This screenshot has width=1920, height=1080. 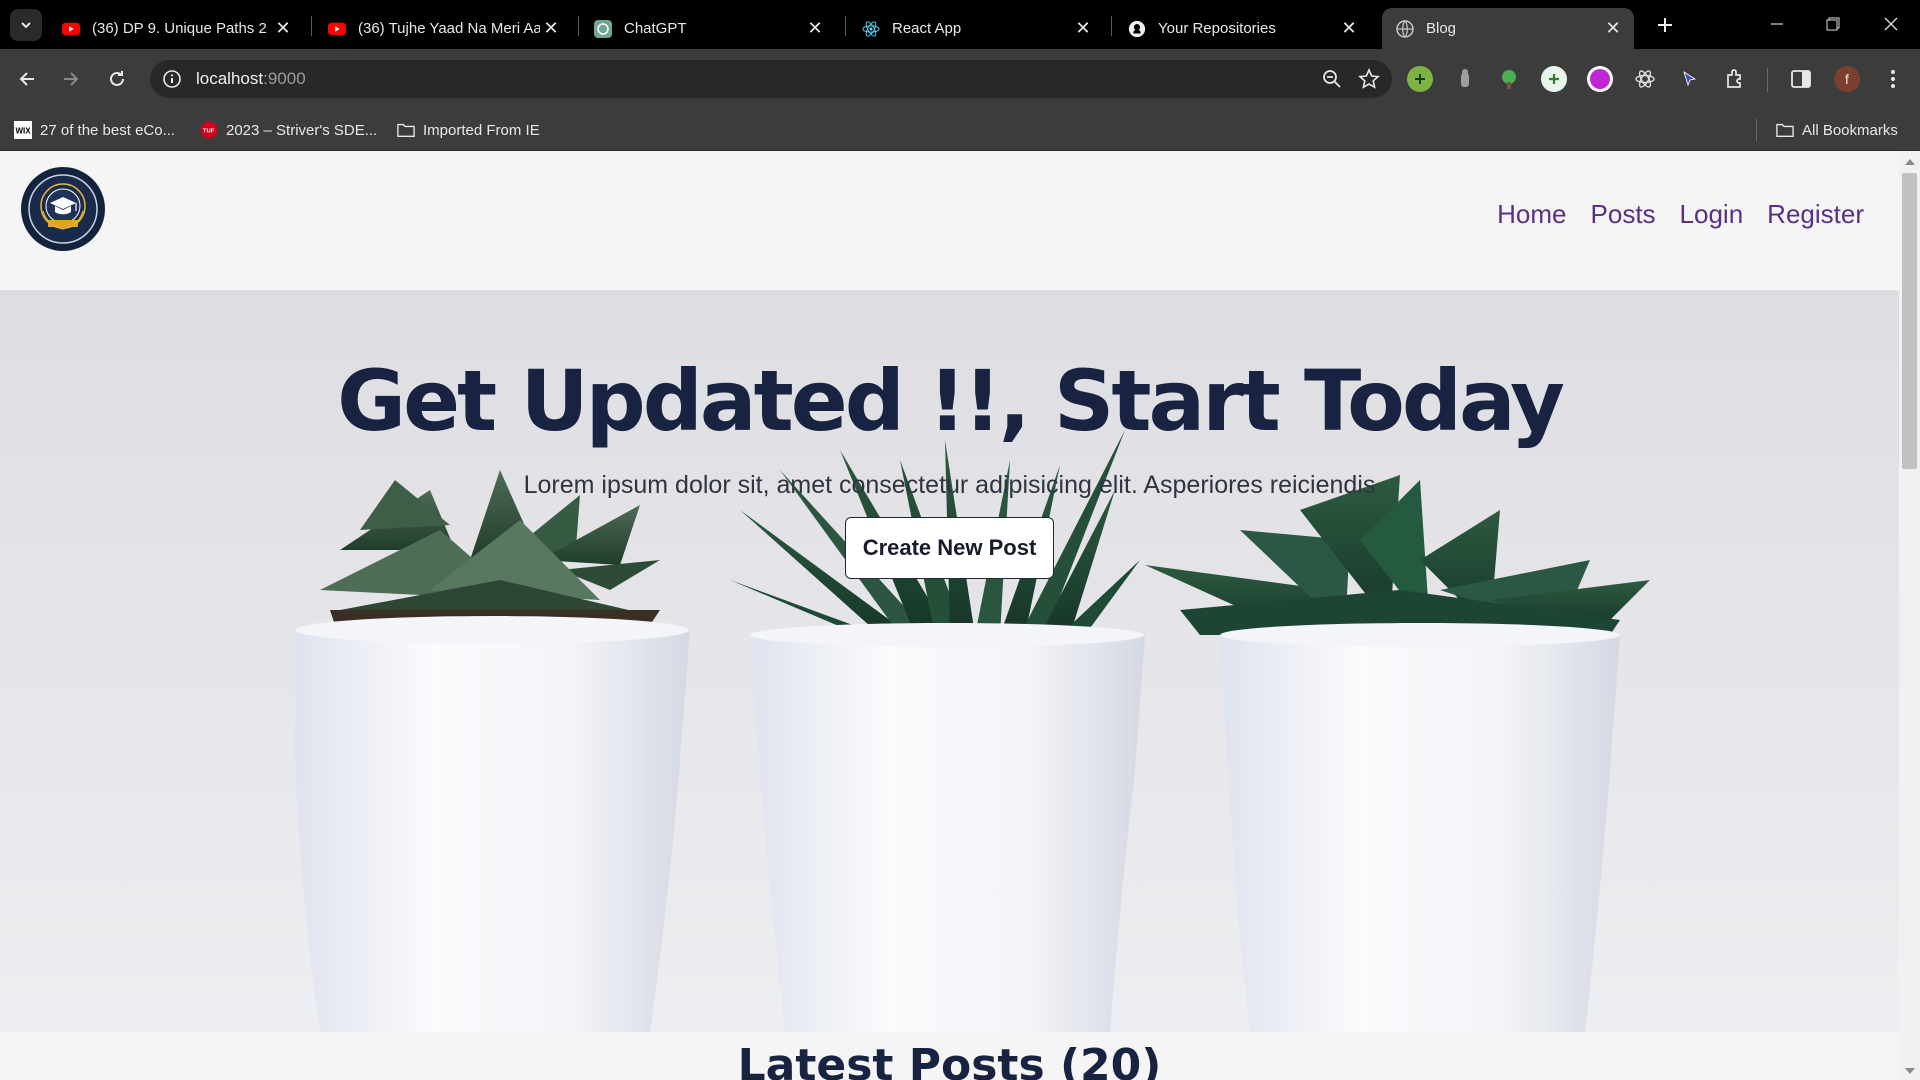 I want to click on extensions-puzzle-icon, so click(x=1735, y=79).